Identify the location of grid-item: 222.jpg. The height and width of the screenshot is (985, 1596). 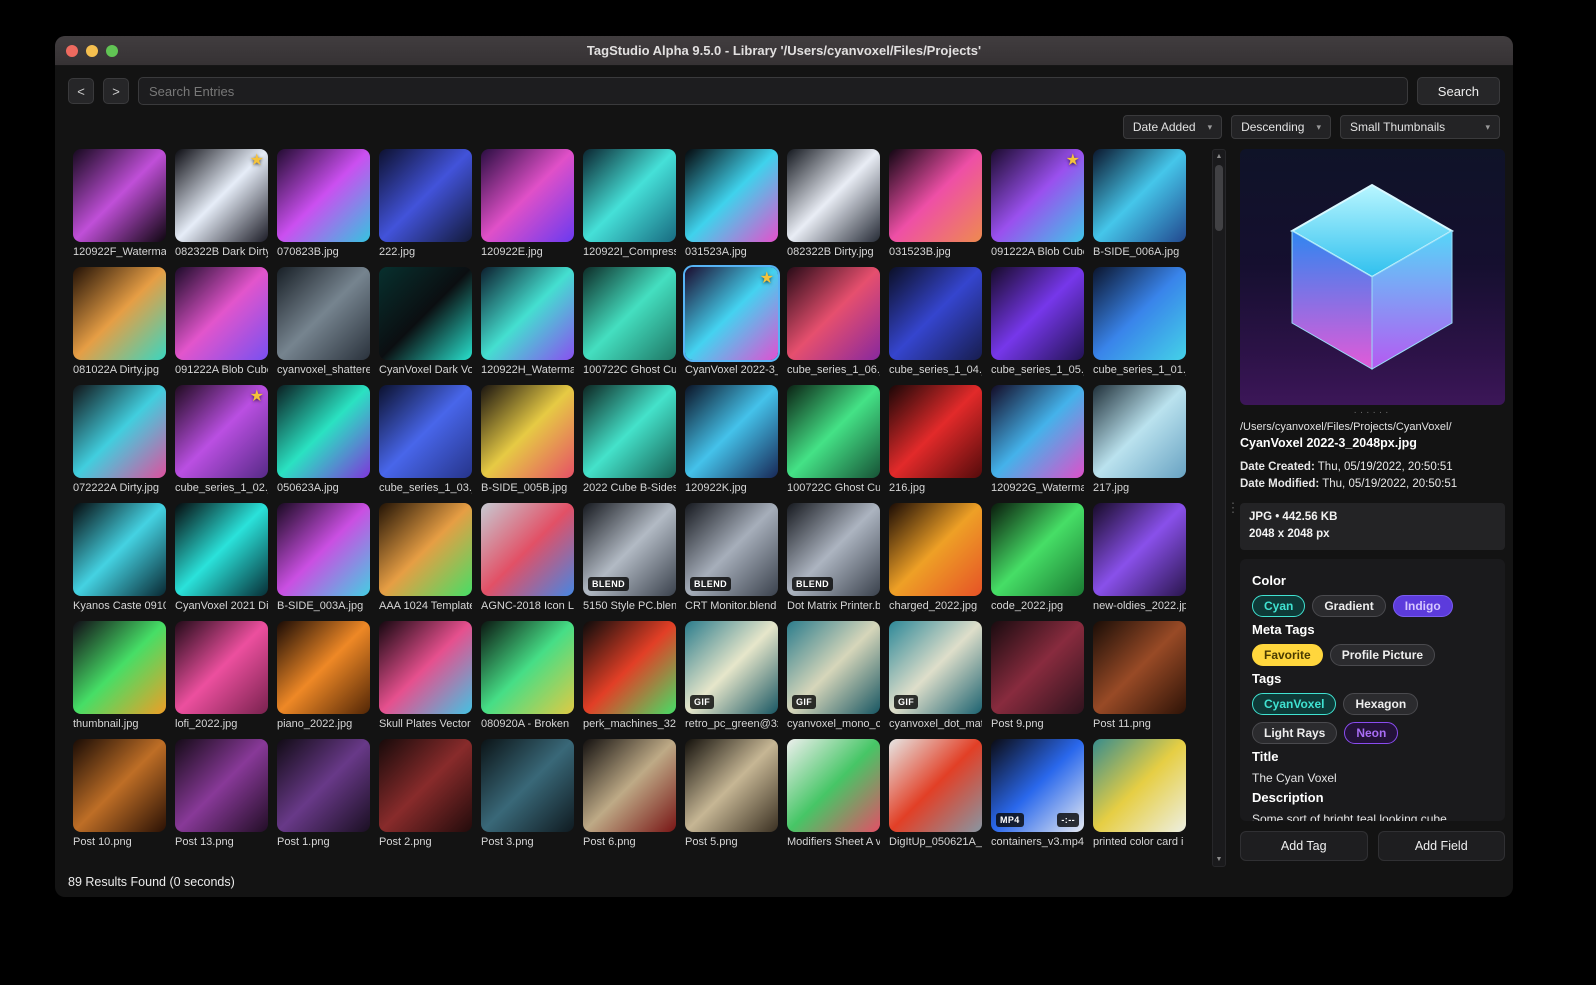
(425, 208).